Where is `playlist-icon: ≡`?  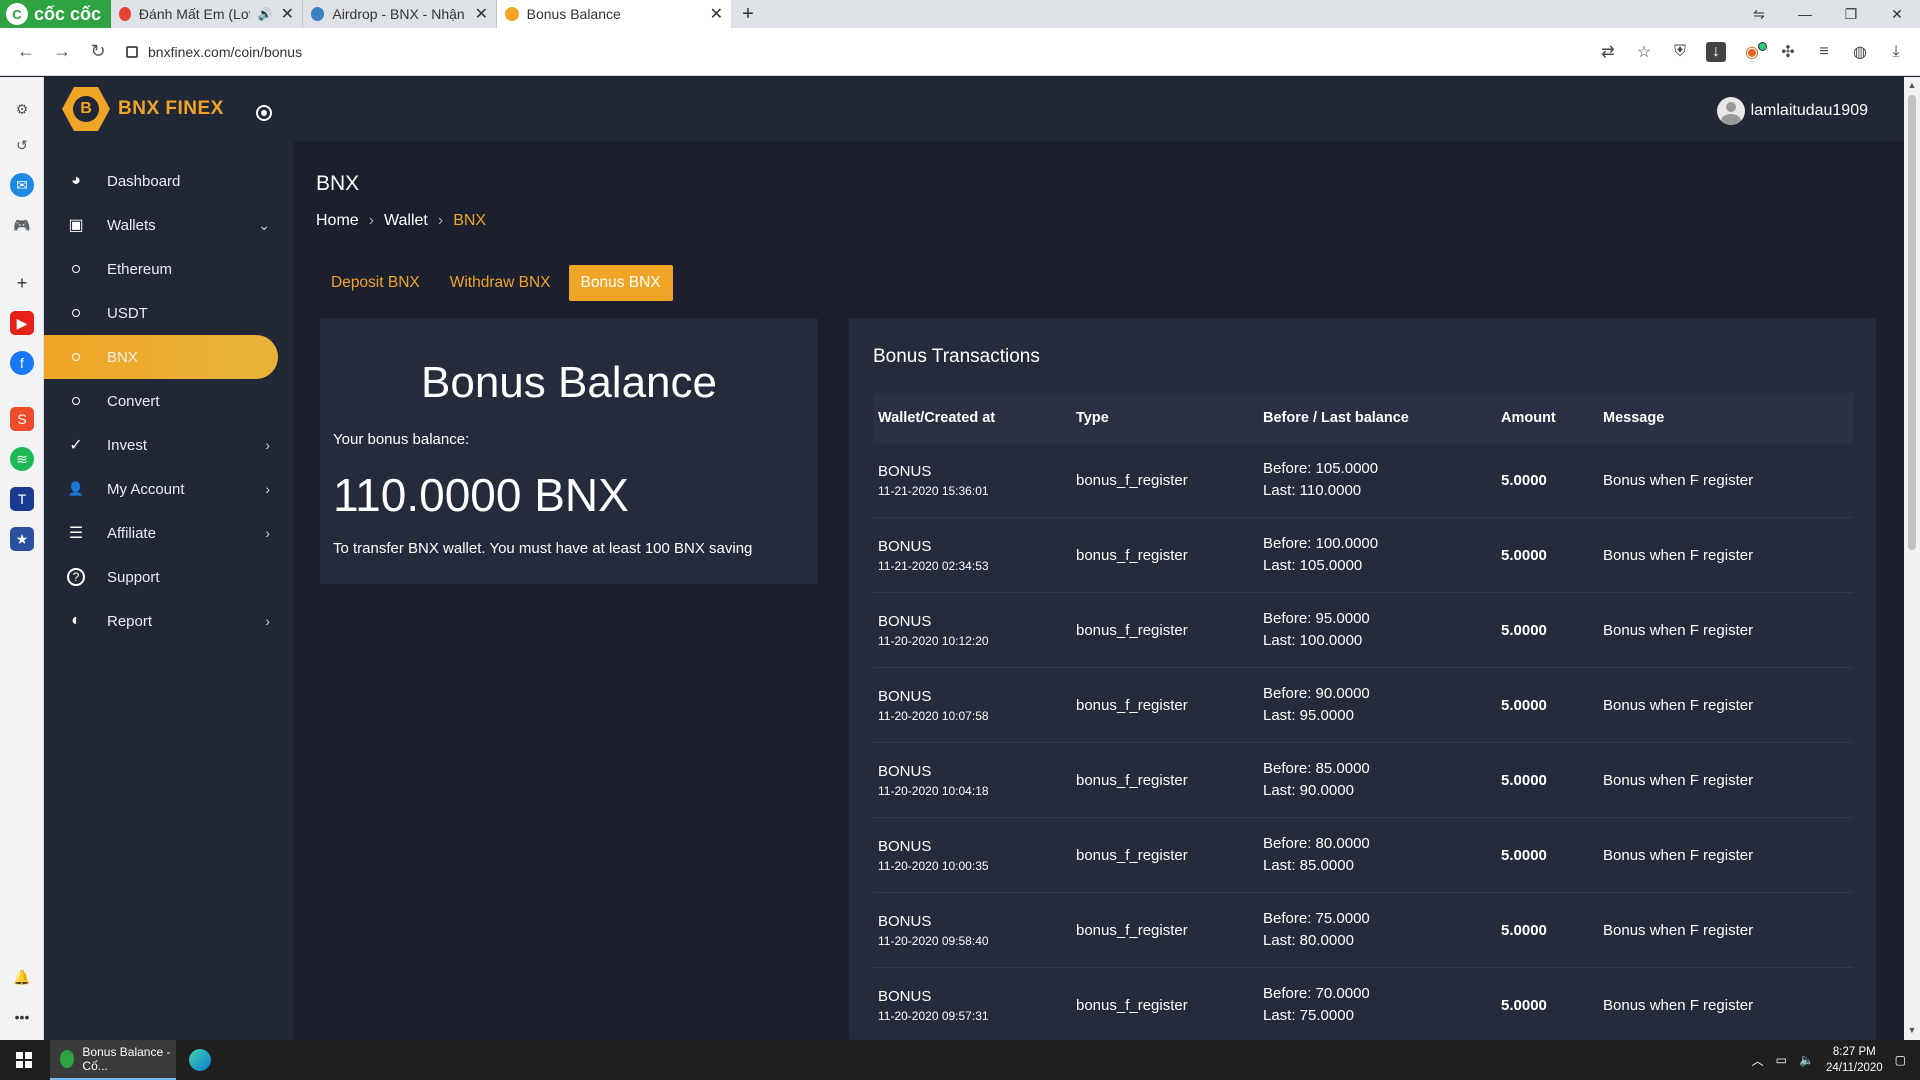
playlist-icon: ≡ is located at coordinates (1824, 52).